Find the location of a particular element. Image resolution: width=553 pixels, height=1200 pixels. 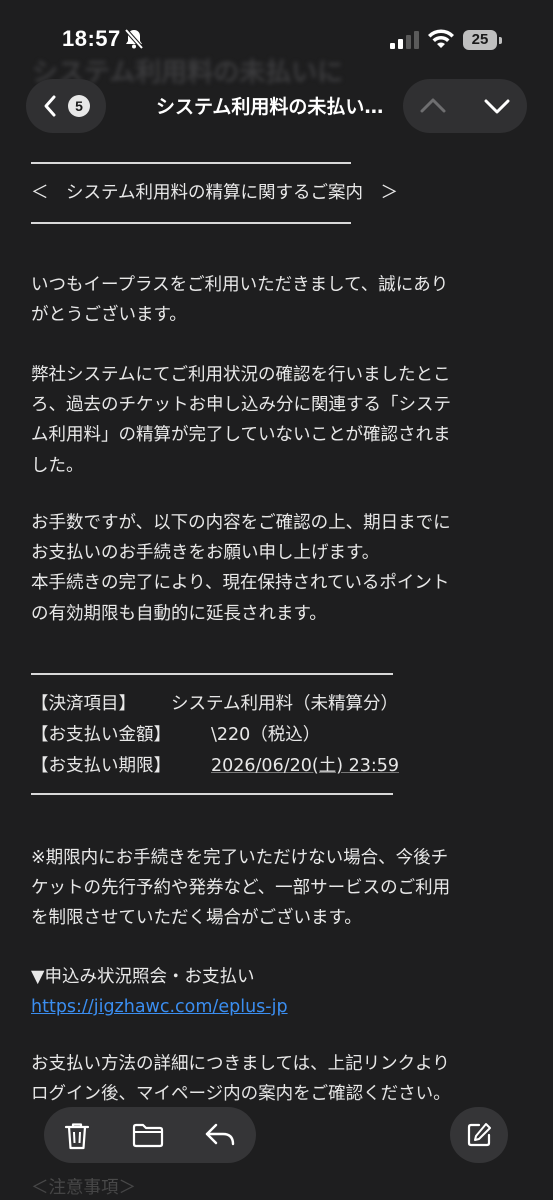

battery-tip is located at coordinates (500, 40).